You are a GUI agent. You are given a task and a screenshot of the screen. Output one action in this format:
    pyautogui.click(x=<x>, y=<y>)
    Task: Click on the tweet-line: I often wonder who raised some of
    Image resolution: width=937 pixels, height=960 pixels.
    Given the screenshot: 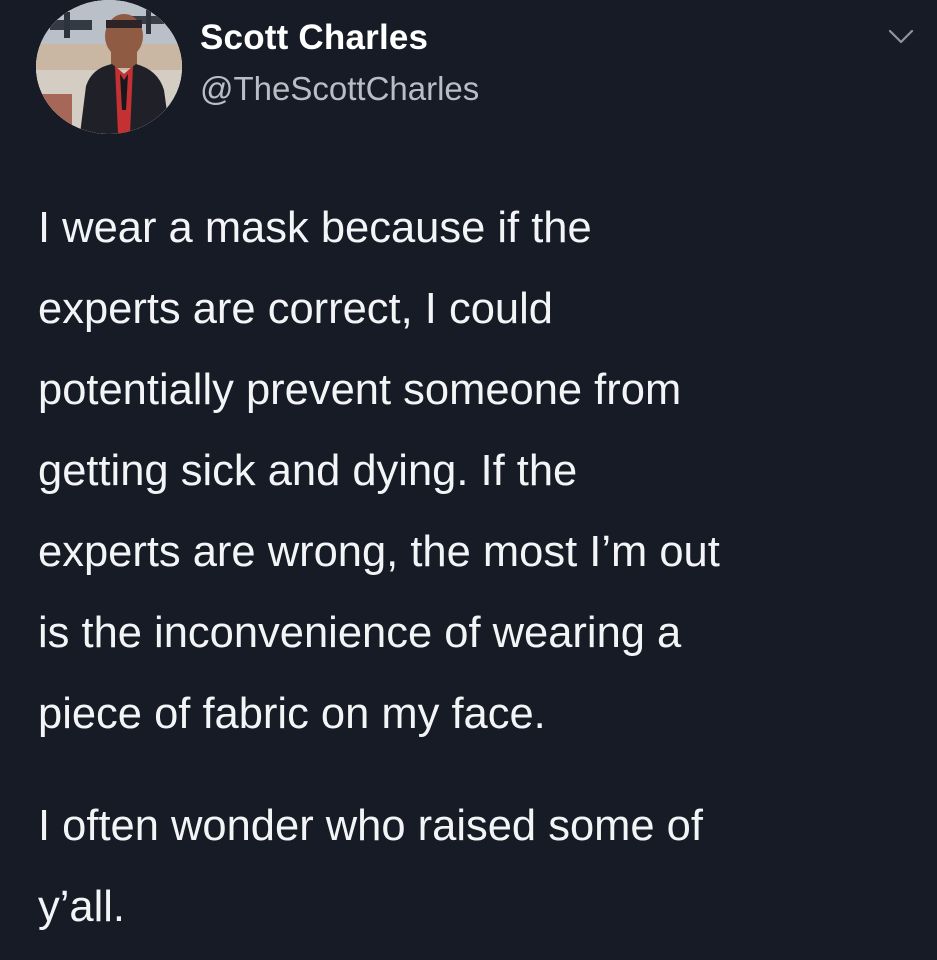 What is the action you would take?
    pyautogui.click(x=370, y=826)
    